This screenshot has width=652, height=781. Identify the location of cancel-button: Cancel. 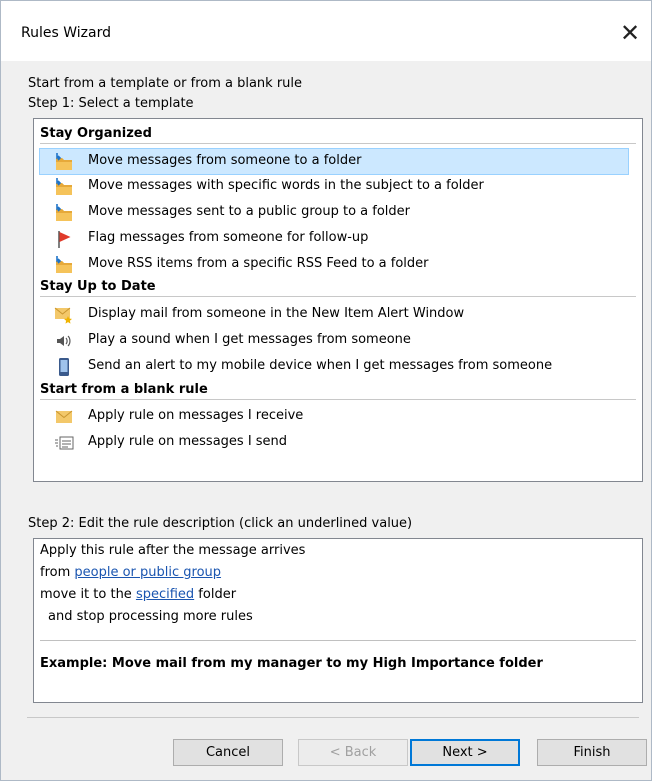
(228, 752).